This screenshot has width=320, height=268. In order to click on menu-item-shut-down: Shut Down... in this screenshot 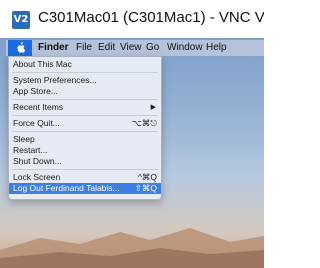, I will do `click(85, 161)`.